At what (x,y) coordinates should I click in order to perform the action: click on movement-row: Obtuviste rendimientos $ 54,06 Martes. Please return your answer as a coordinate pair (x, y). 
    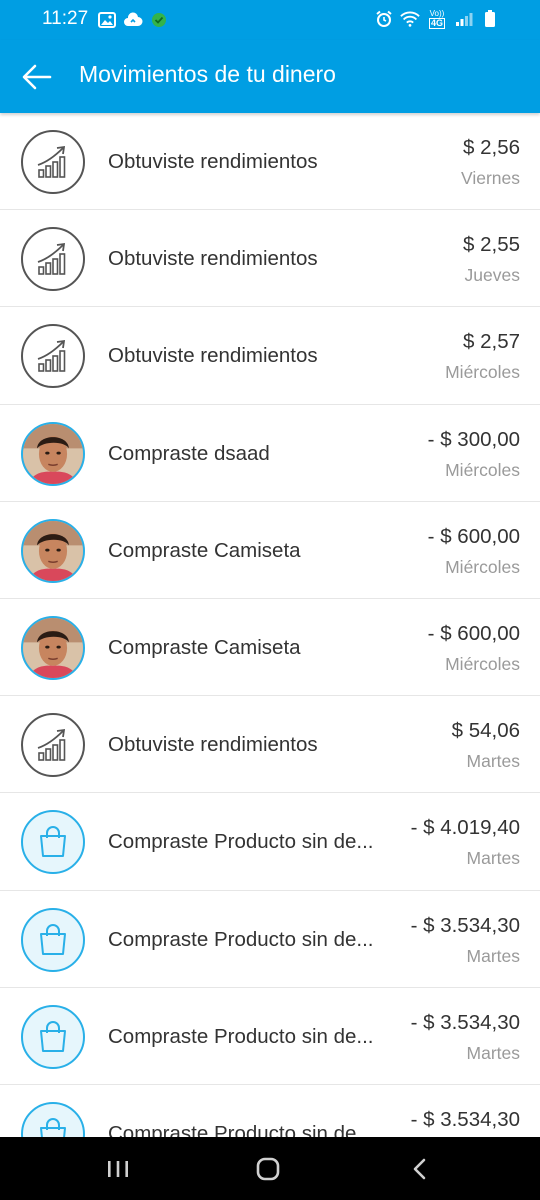
    Looking at the image, I should click on (270, 745).